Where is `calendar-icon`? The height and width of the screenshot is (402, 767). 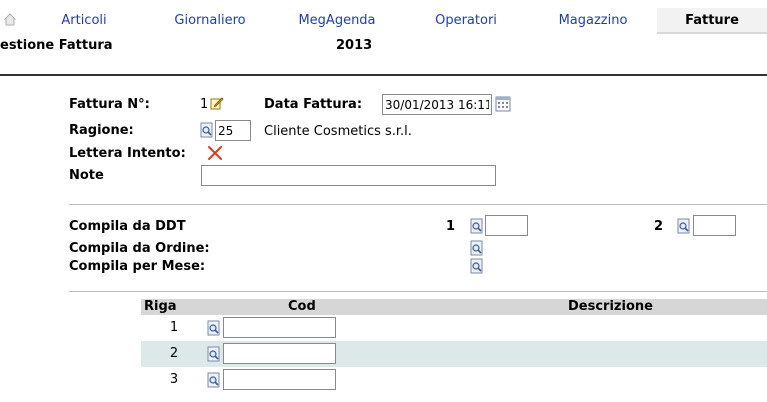
calendar-icon is located at coordinates (503, 104).